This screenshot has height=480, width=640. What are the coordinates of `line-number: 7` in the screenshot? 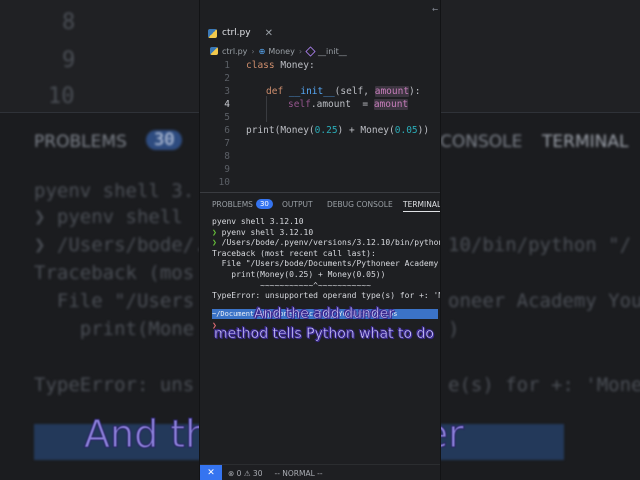 It's located at (227, 143).